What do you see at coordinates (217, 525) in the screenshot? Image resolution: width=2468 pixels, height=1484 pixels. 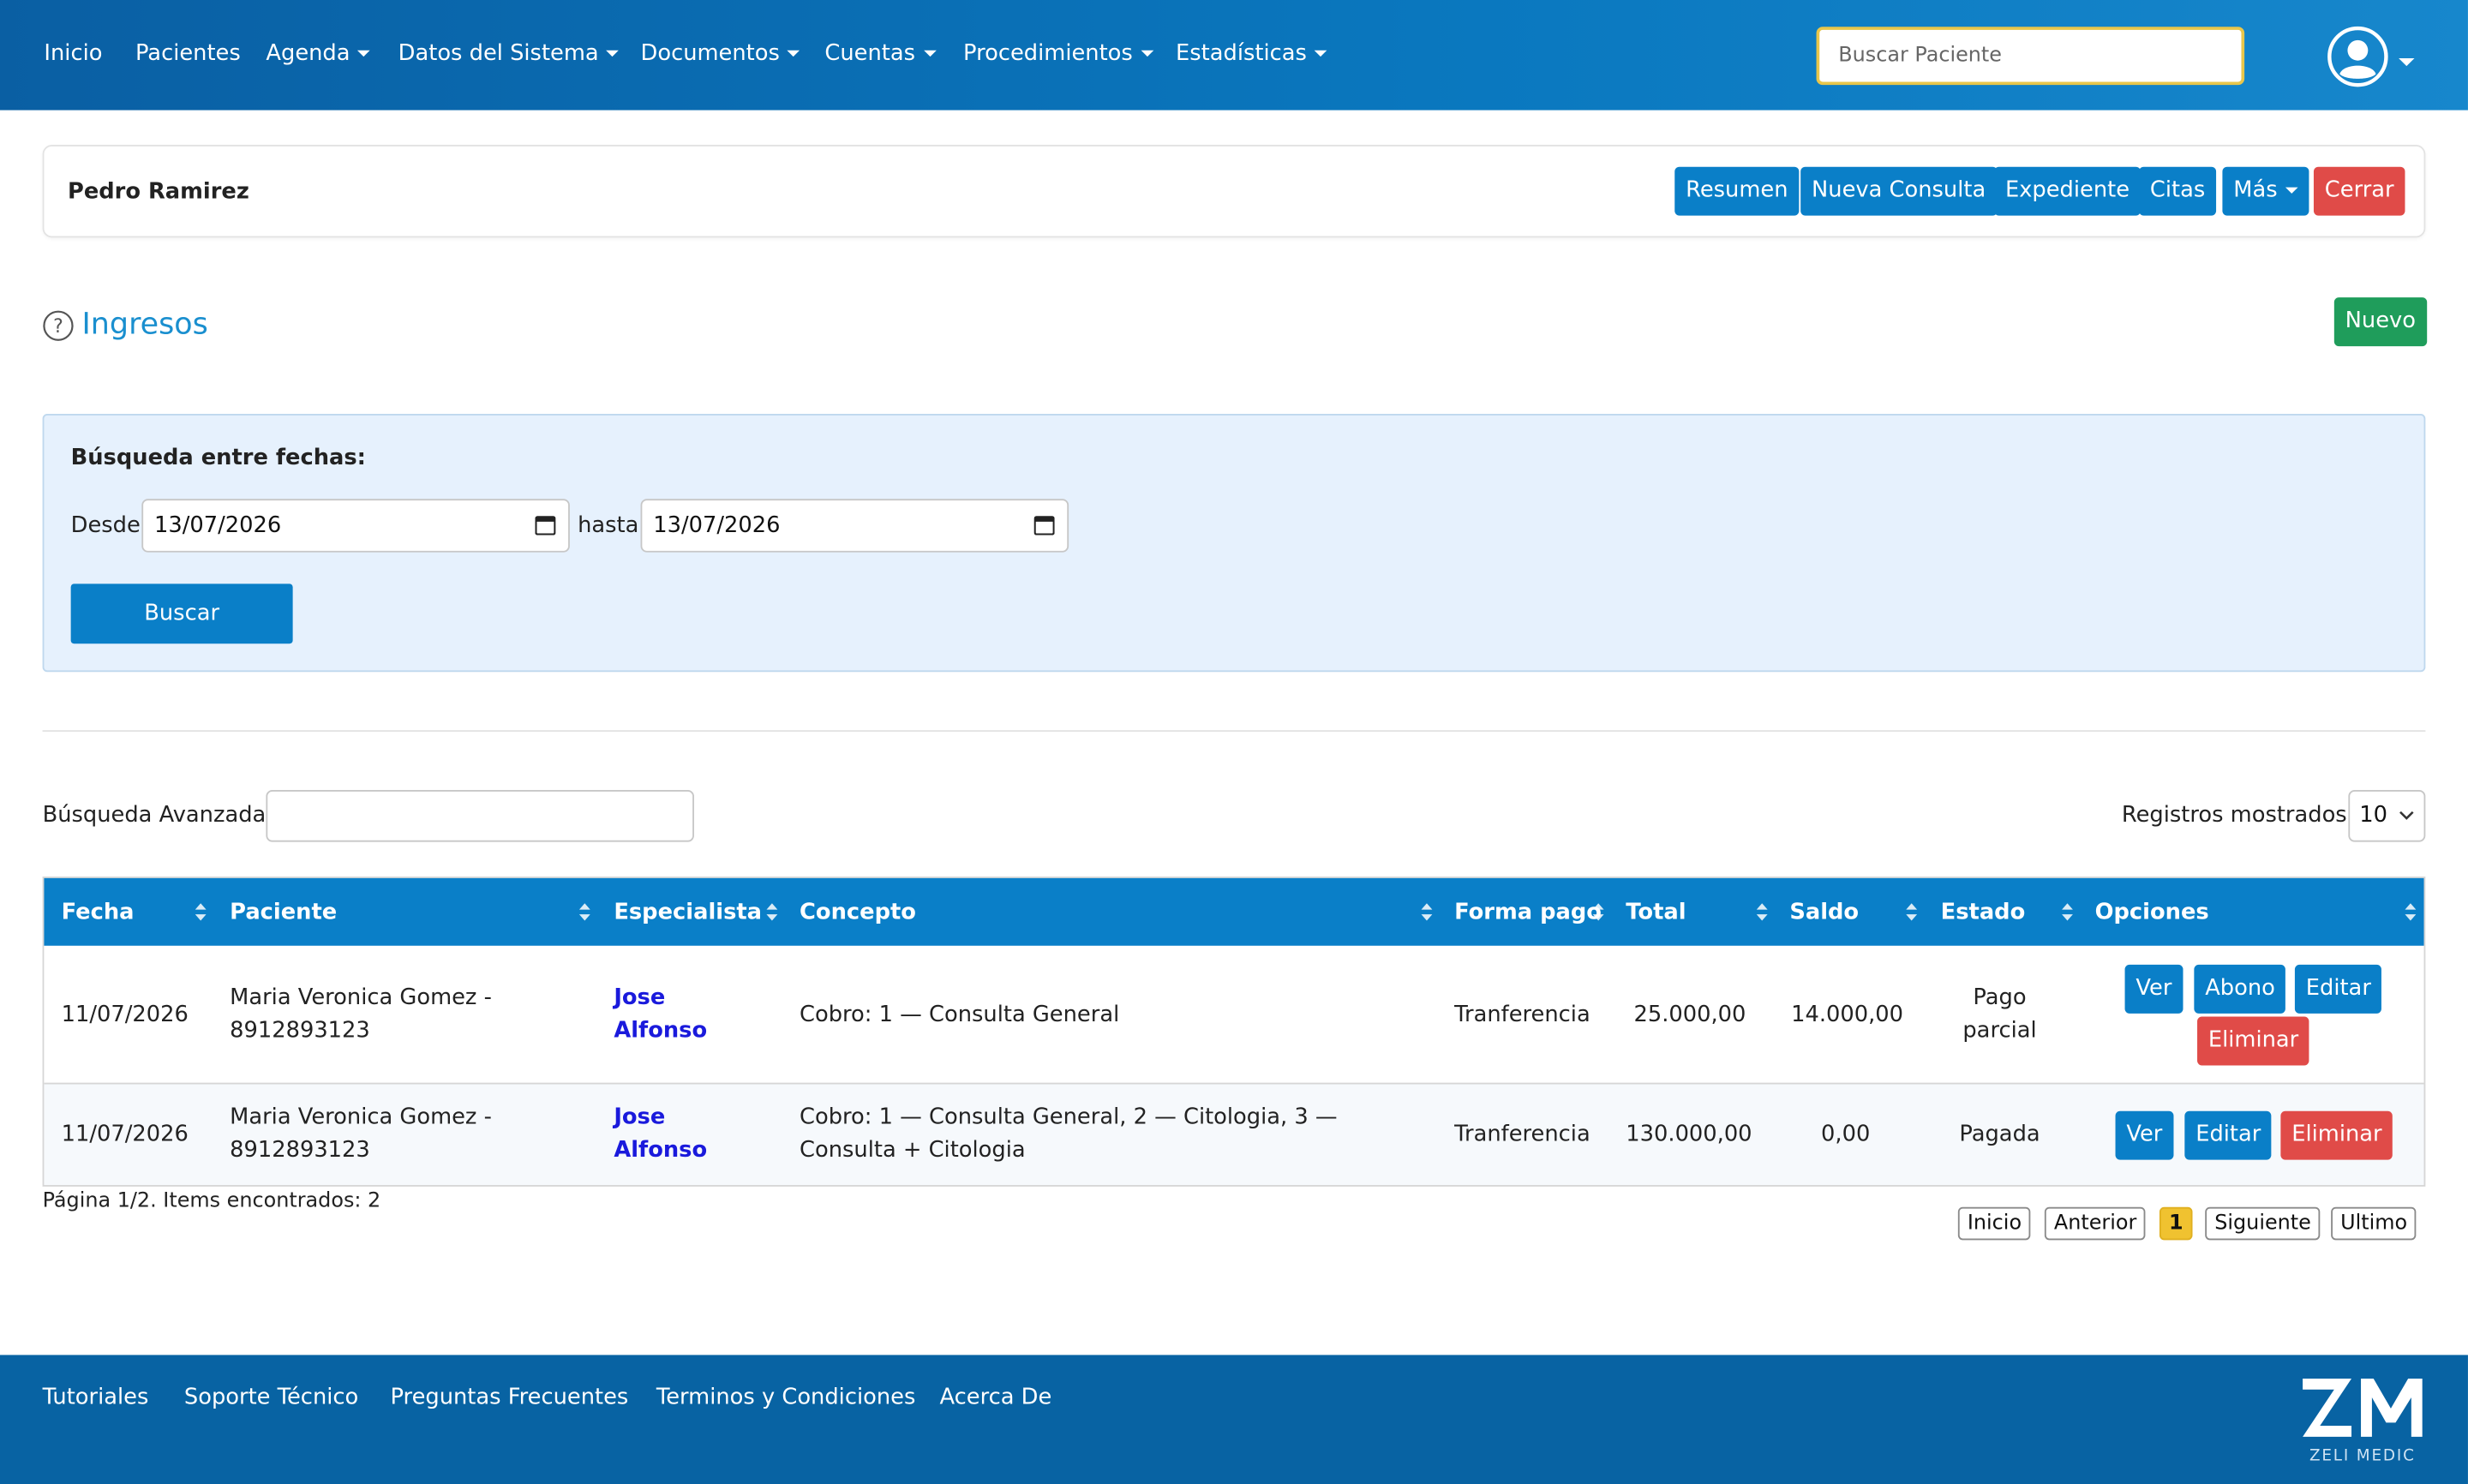 I see `from-date-value: 13/07/2026` at bounding box center [217, 525].